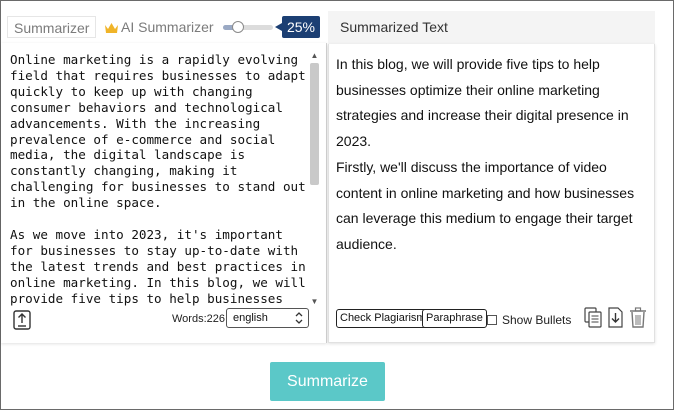 The image size is (674, 410). What do you see at coordinates (248, 27) in the screenshot?
I see `summary-length-slider` at bounding box center [248, 27].